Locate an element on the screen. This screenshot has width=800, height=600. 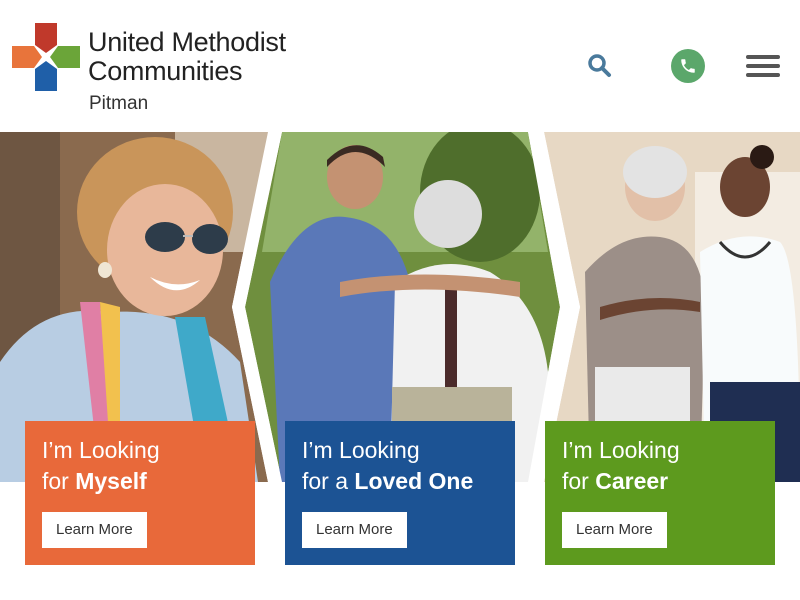
card-title-line2: for Myself is located at coordinates (101, 481).